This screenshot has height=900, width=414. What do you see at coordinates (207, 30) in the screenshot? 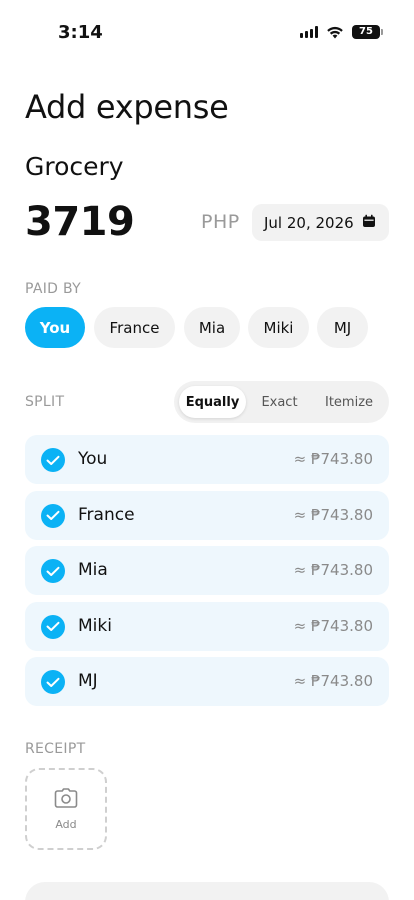
I see `status-bar: 3:14 75` at bounding box center [207, 30].